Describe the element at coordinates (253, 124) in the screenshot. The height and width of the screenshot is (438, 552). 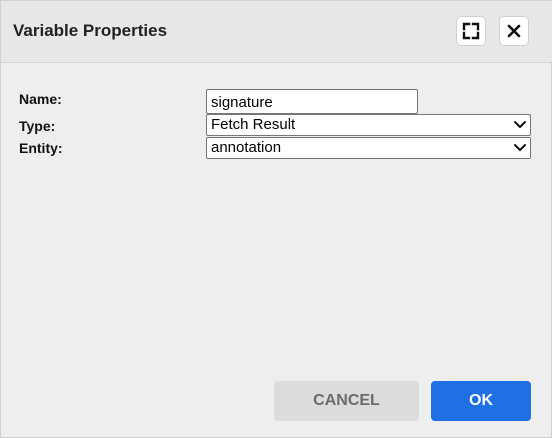
I see `type-select-value: Fetch Result` at that location.